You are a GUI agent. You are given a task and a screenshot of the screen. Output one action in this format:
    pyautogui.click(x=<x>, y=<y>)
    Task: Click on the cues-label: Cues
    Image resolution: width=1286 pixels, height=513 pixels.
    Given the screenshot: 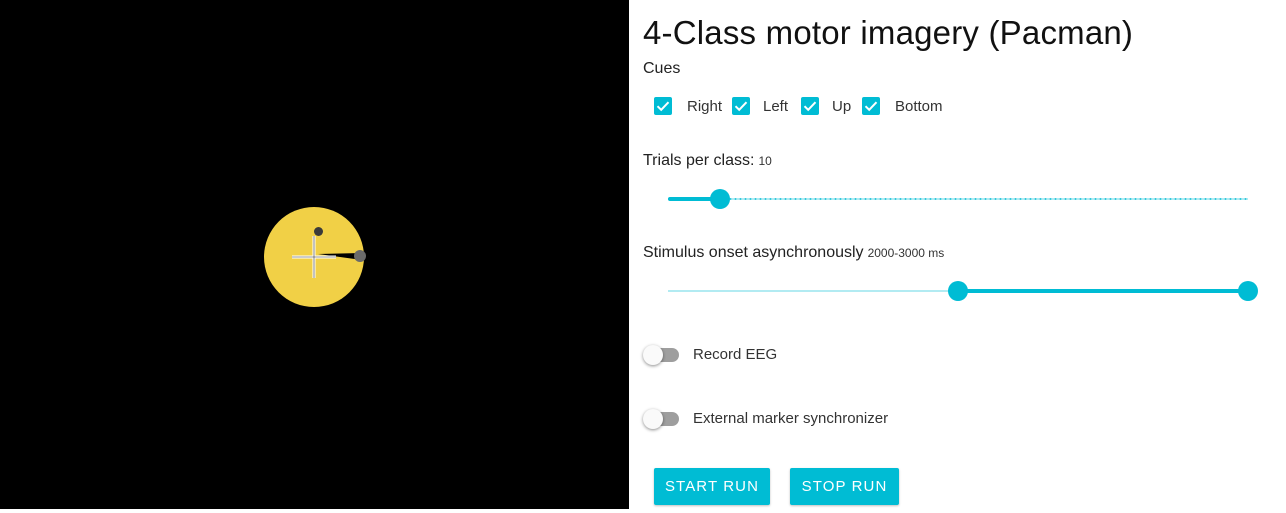 What is the action you would take?
    pyautogui.click(x=662, y=68)
    